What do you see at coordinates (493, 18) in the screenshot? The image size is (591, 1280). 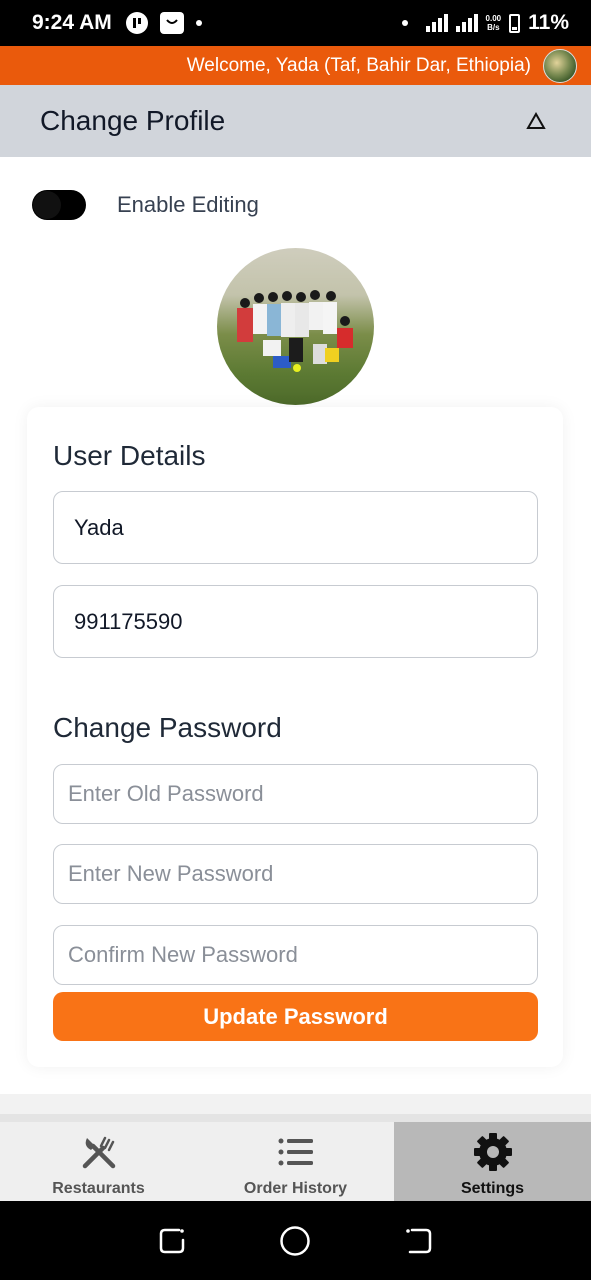 I see `net-speed-value: 0.00` at bounding box center [493, 18].